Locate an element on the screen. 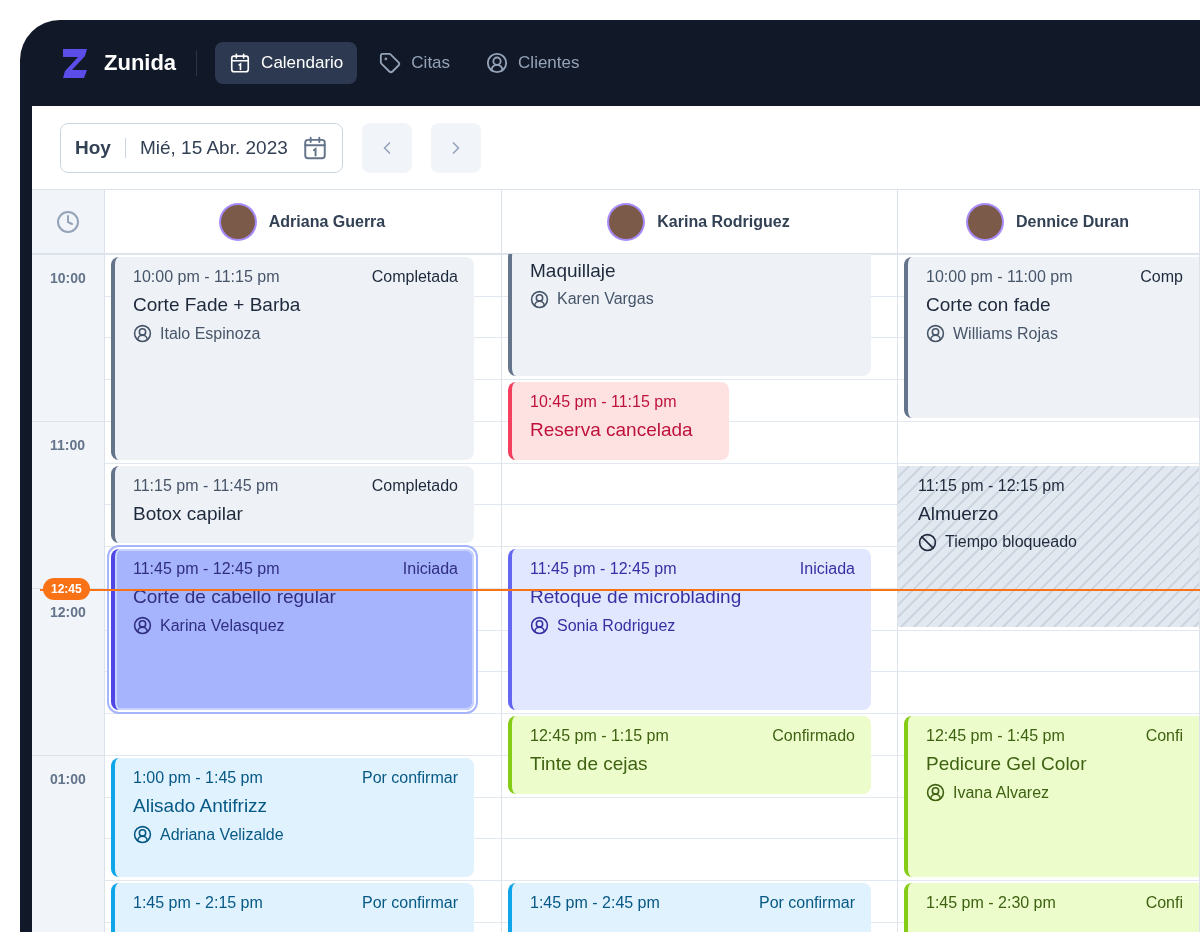 The image size is (1200, 932). nav-tab: Calendario is located at coordinates (286, 63).